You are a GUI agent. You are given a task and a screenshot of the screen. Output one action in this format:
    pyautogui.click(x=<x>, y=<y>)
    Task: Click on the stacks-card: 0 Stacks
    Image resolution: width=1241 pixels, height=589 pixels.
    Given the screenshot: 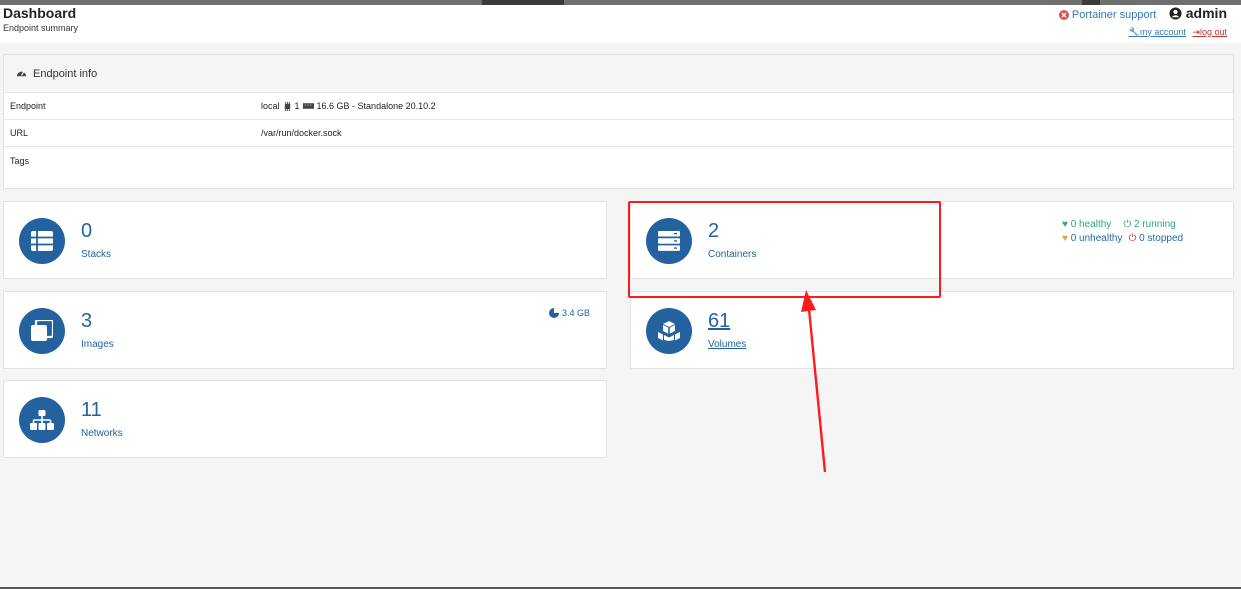 What is the action you would take?
    pyautogui.click(x=305, y=240)
    